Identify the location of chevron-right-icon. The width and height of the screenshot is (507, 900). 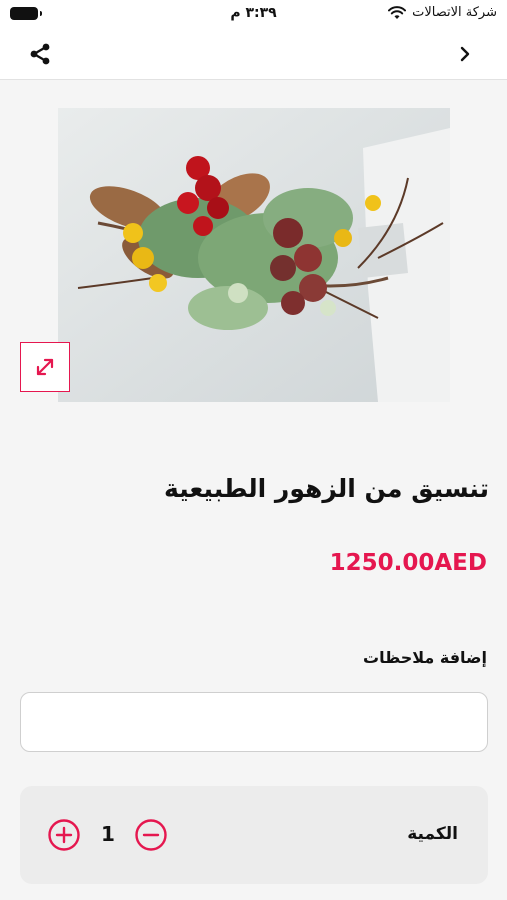
(465, 54).